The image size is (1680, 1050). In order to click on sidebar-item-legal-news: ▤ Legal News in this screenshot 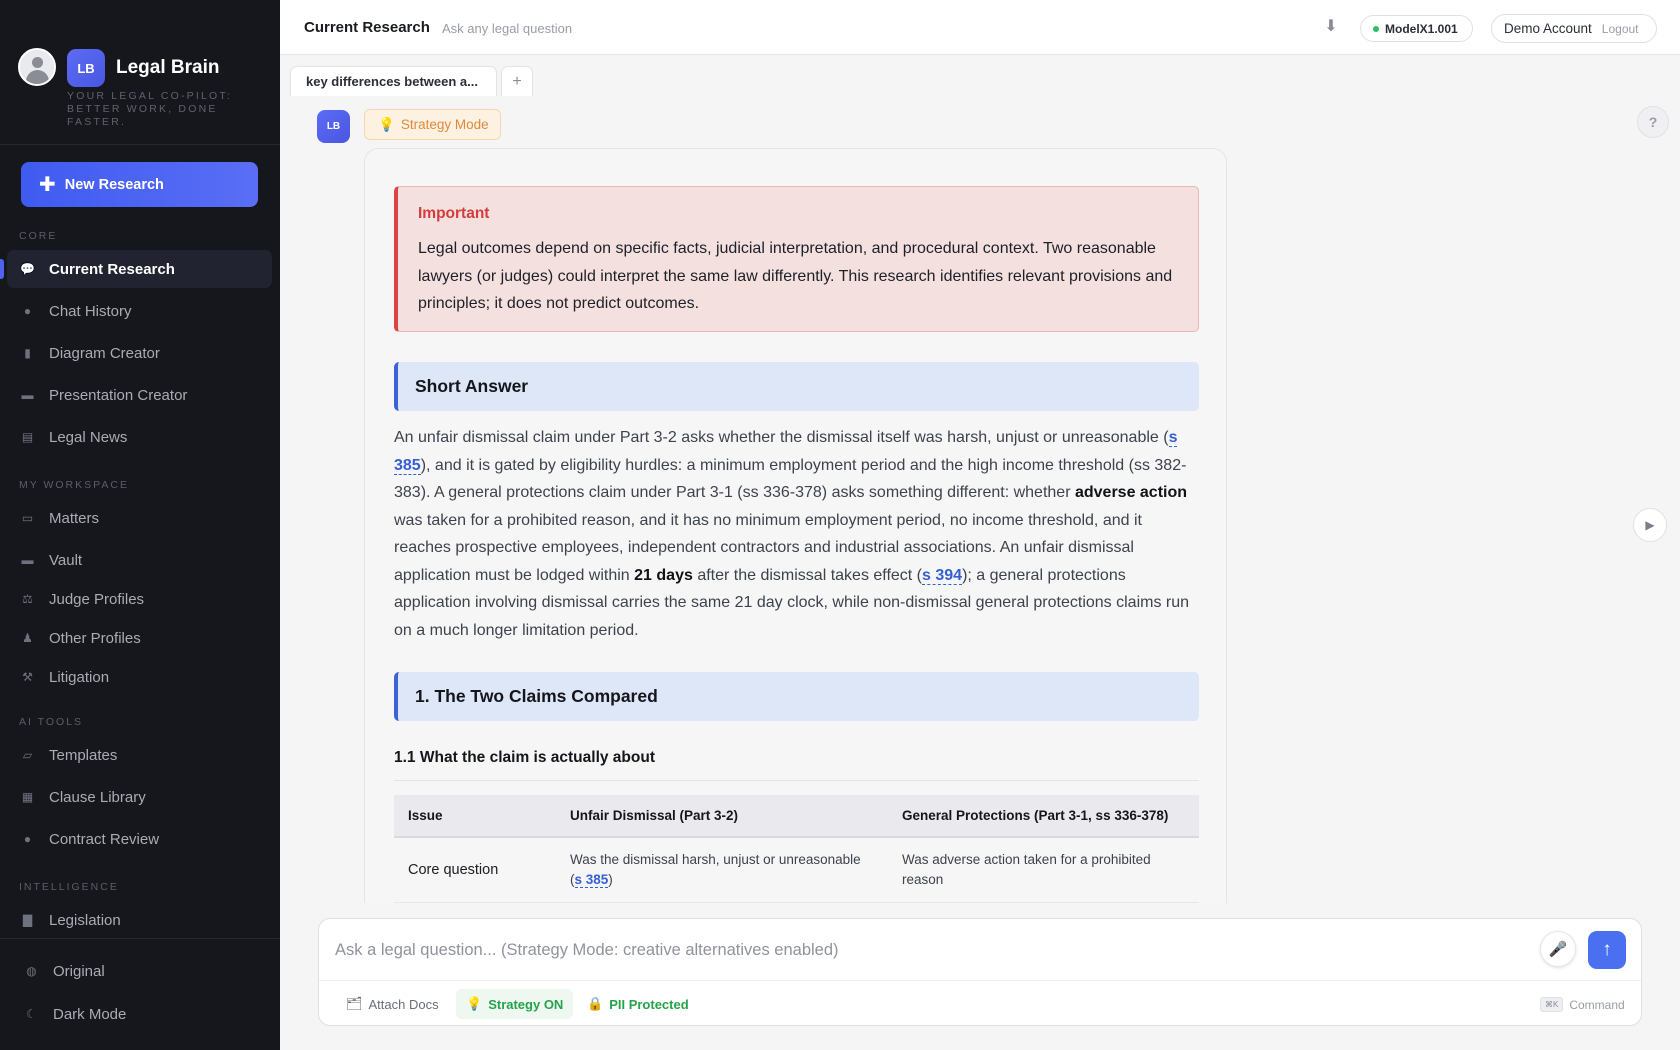, I will do `click(139, 437)`.